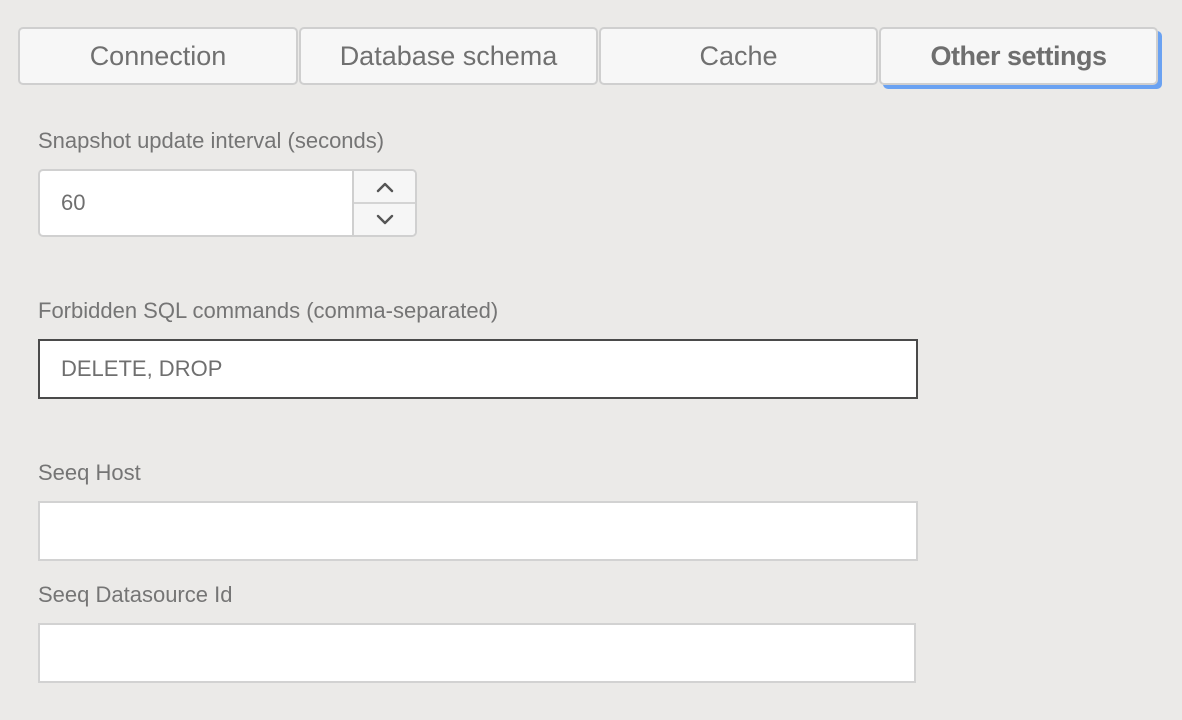 This screenshot has height=720, width=1182. What do you see at coordinates (1018, 56) in the screenshot?
I see `tab-other-settings: Other settings` at bounding box center [1018, 56].